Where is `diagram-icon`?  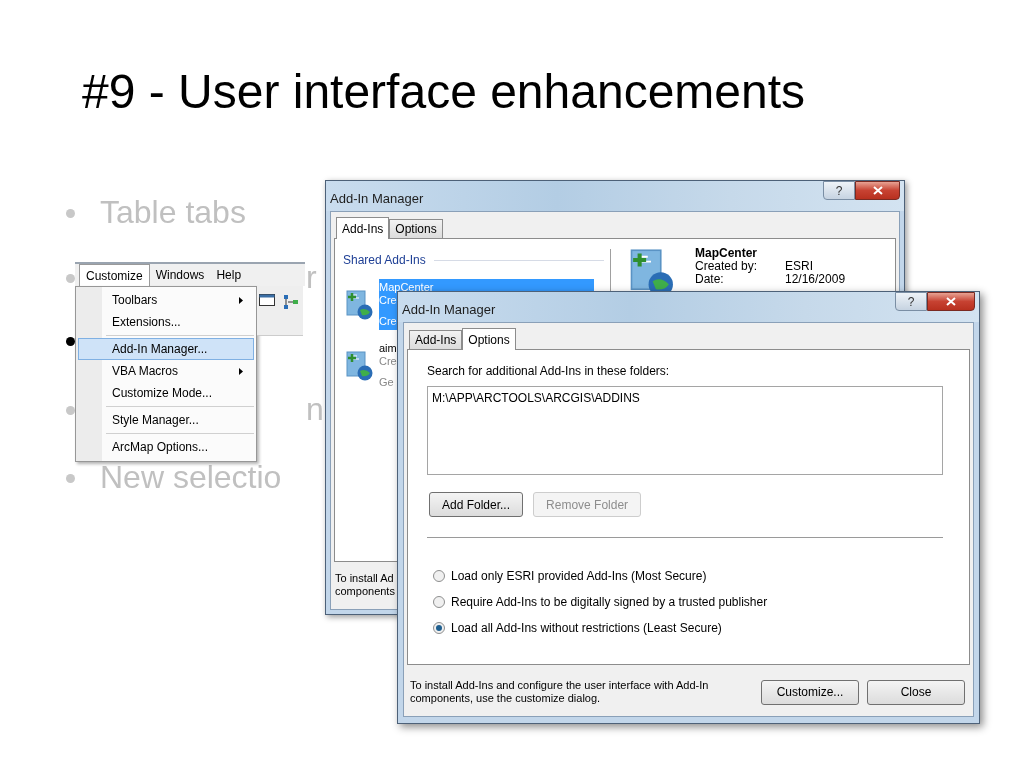
diagram-icon is located at coordinates (291, 302).